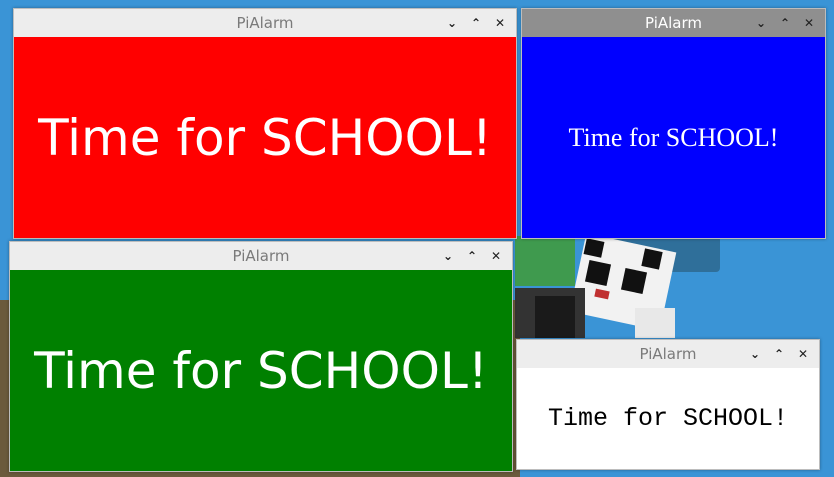  What do you see at coordinates (596, 285) in the screenshot?
I see `panda-character-image` at bounding box center [596, 285].